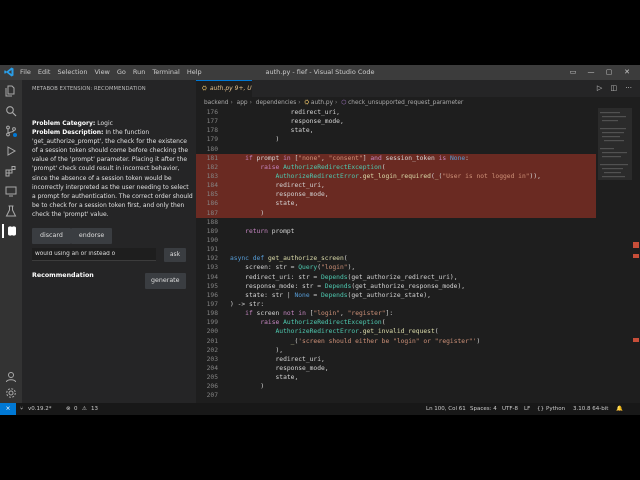  What do you see at coordinates (11, 191) in the screenshot?
I see `remote-explorer-icon` at bounding box center [11, 191].